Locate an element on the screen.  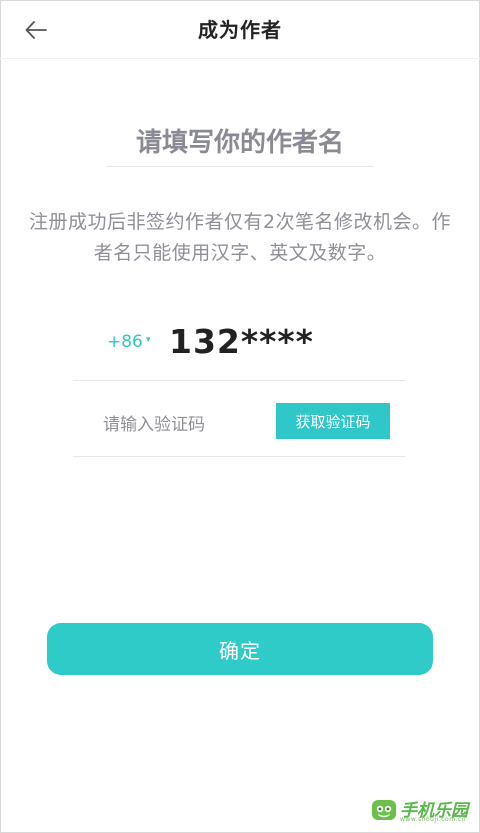
page-title: 成为作者 is located at coordinates (240, 30).